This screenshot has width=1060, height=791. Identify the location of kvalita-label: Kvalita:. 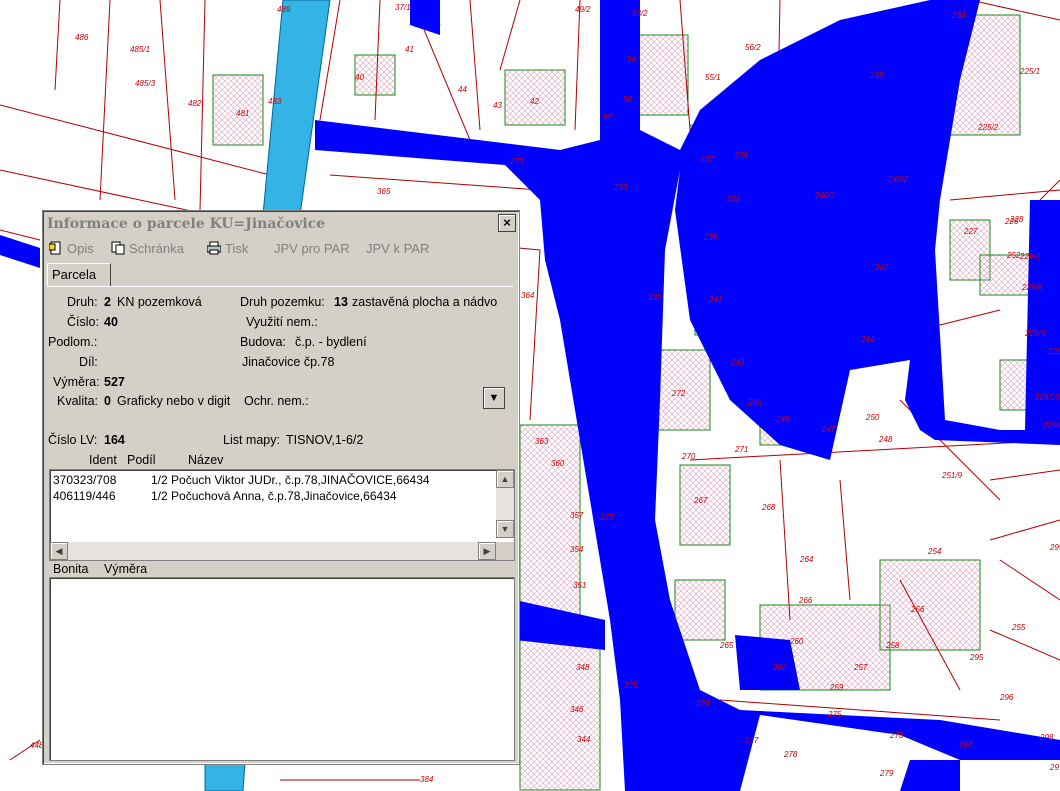
(77, 401).